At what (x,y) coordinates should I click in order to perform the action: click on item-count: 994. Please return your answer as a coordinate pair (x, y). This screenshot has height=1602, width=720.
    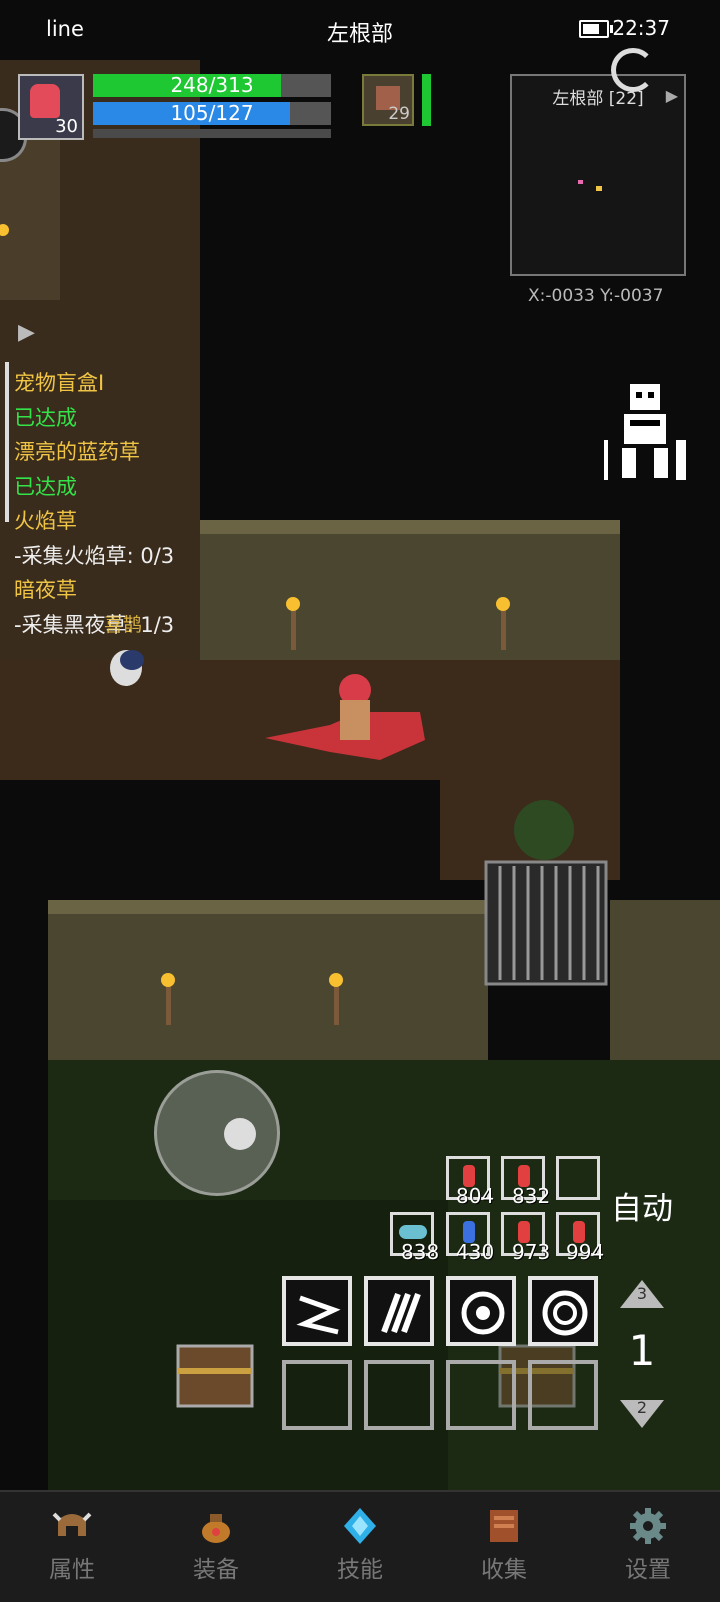
    Looking at the image, I should click on (585, 1252).